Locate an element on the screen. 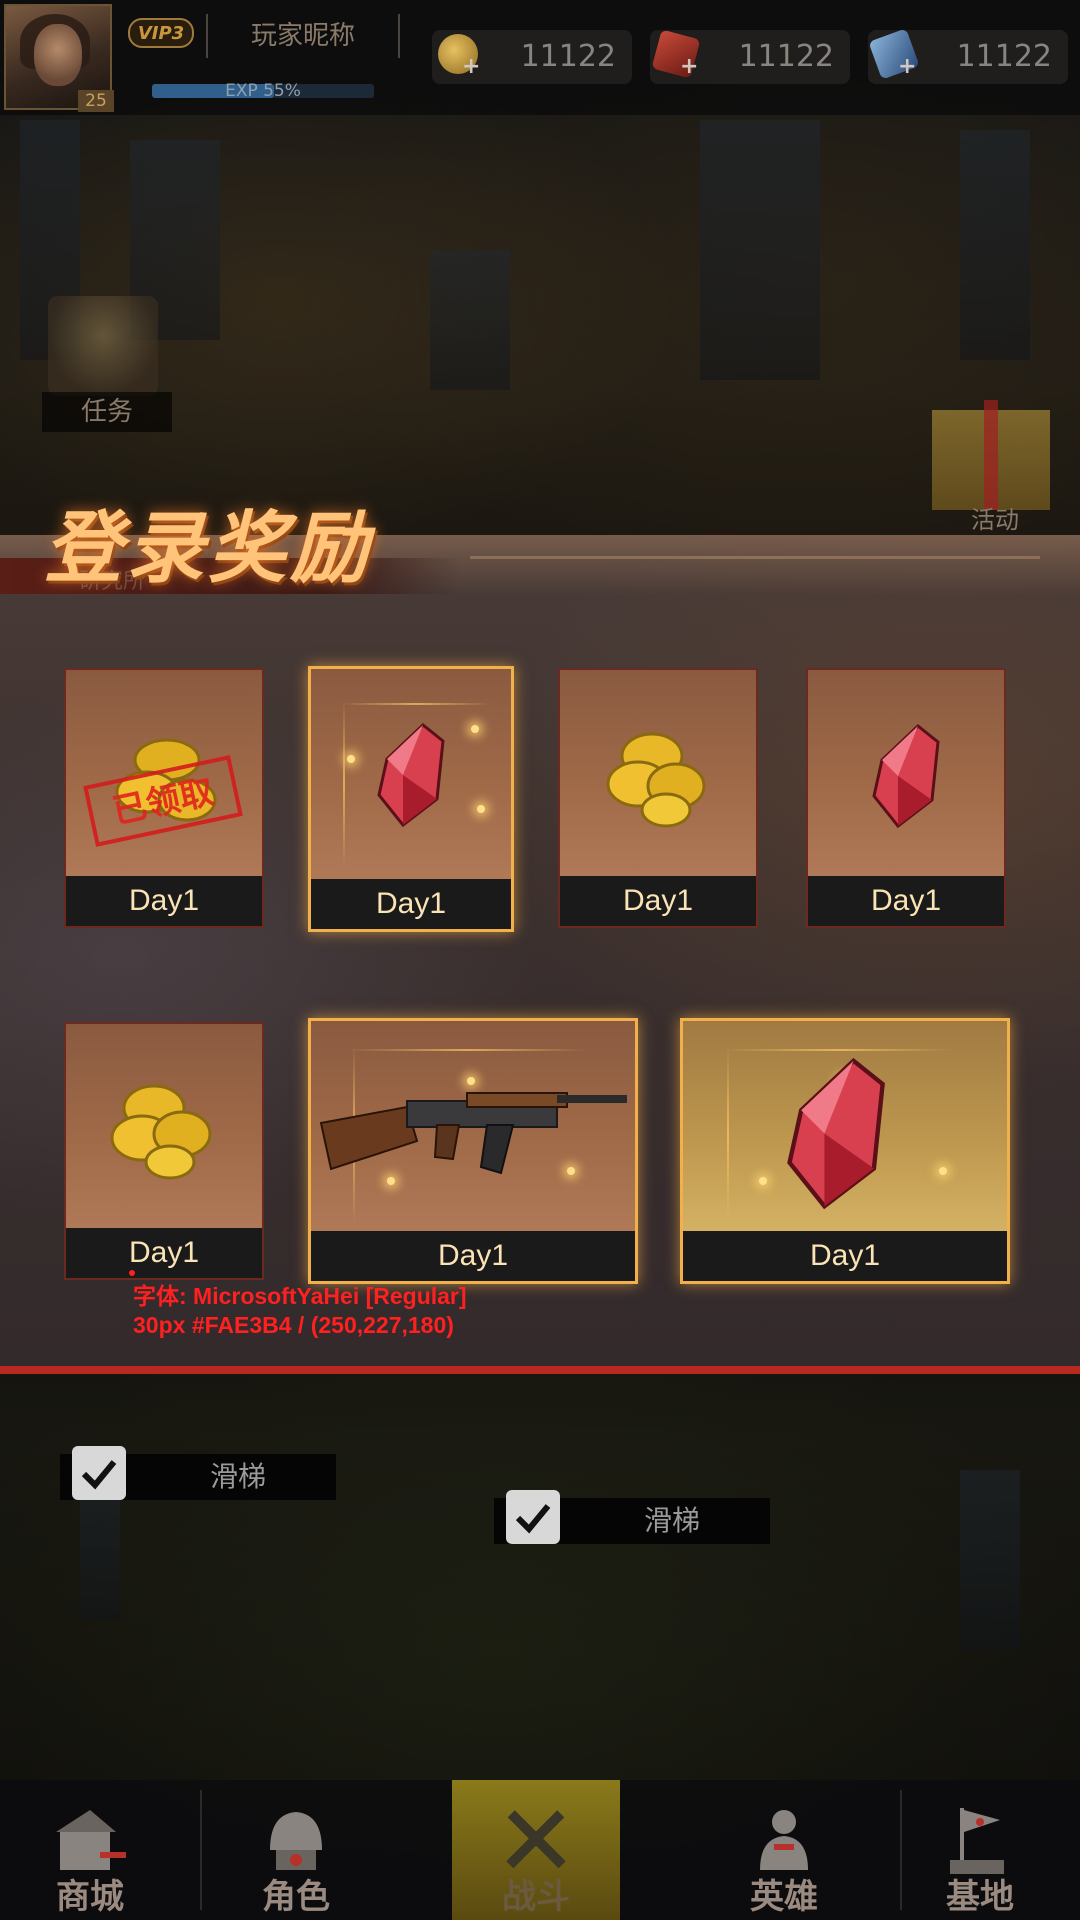  reward-card-day3: Day1 is located at coordinates (658, 798).